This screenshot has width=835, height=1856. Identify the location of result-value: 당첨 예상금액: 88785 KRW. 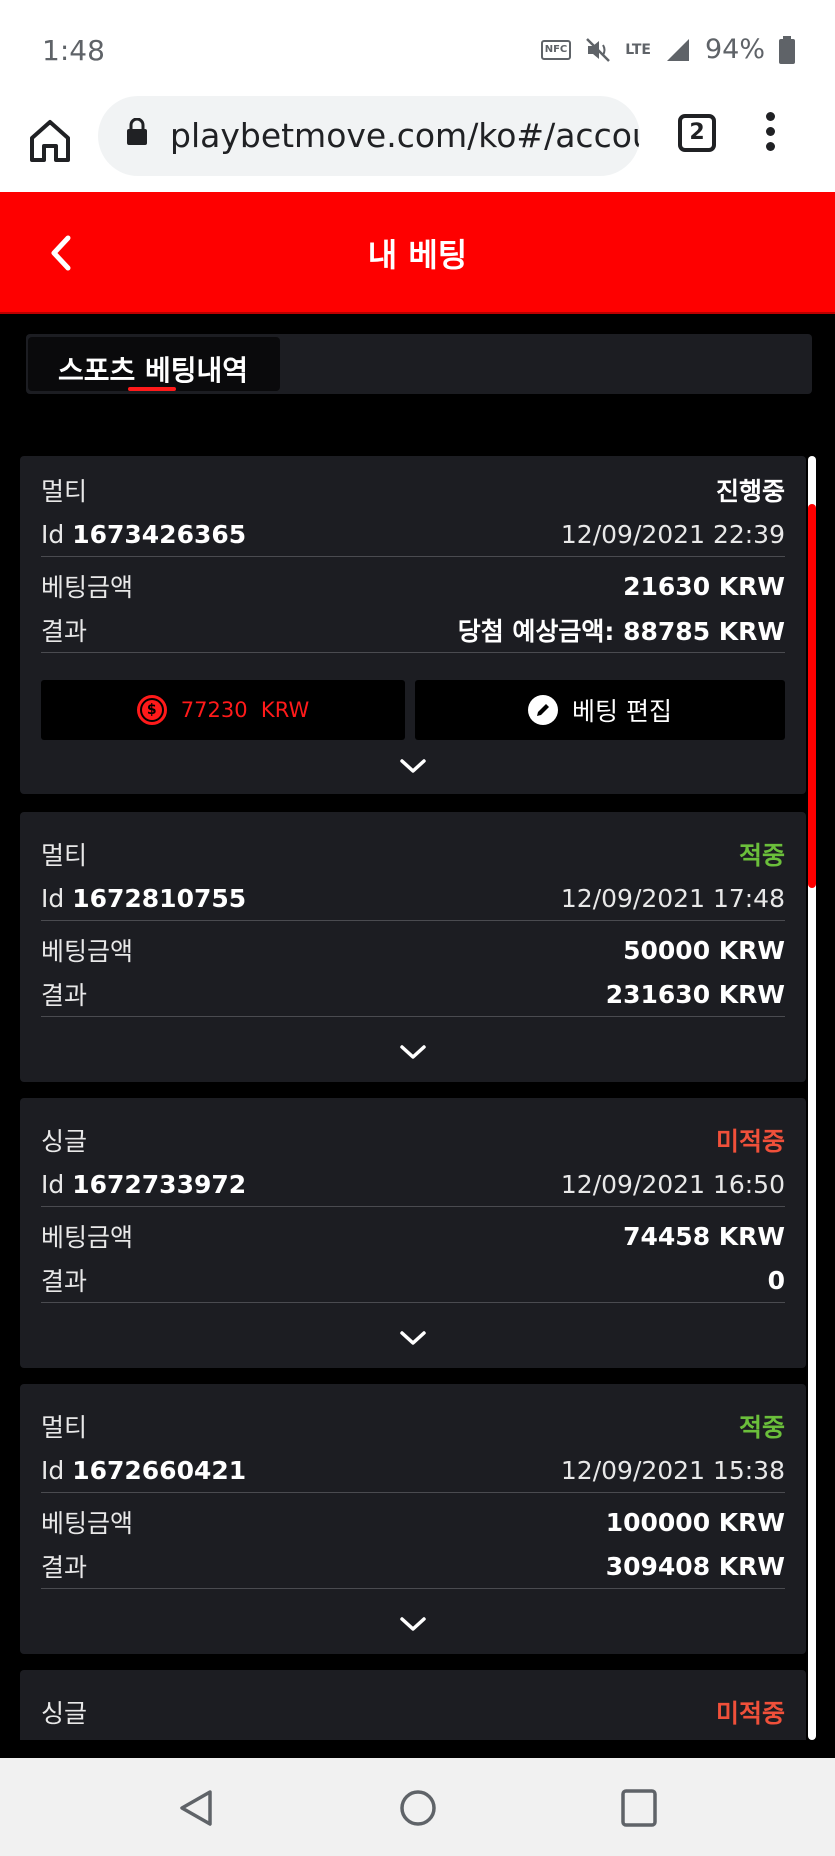
(621, 631).